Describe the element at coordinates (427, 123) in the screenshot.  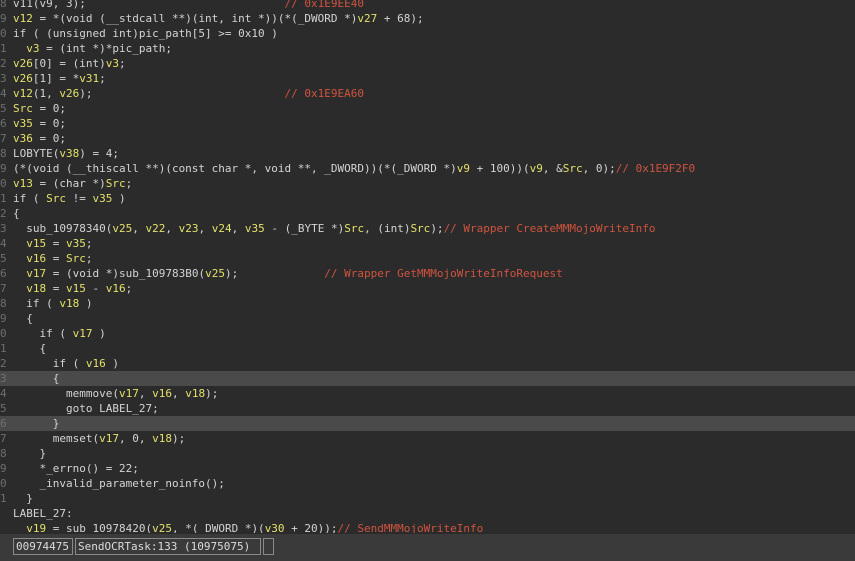
I see `code-line: 6 v35 = 0;` at that location.